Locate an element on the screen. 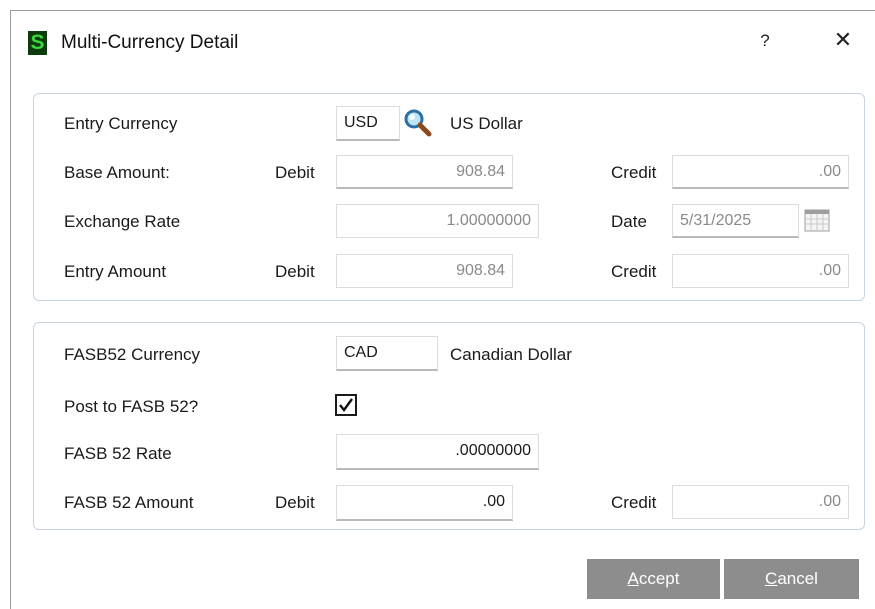  exchange-rate-label: Exchange Rate is located at coordinates (122, 221).